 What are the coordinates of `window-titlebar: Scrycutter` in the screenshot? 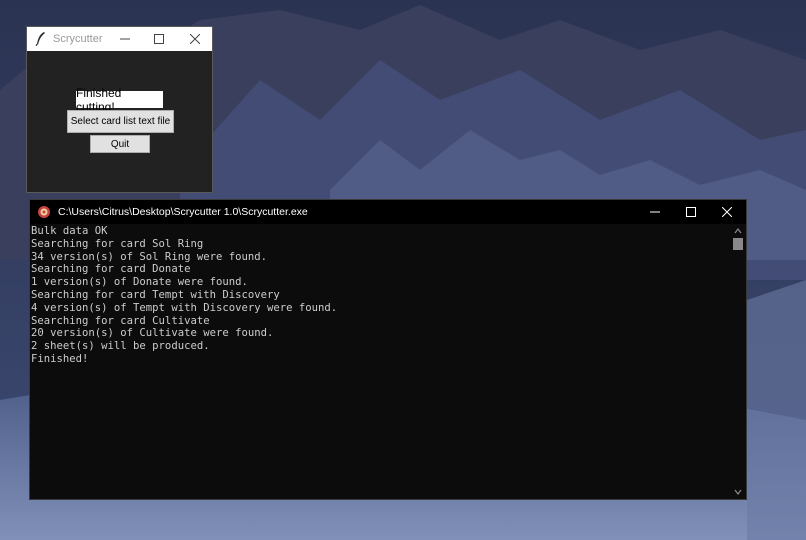 It's located at (119, 39).